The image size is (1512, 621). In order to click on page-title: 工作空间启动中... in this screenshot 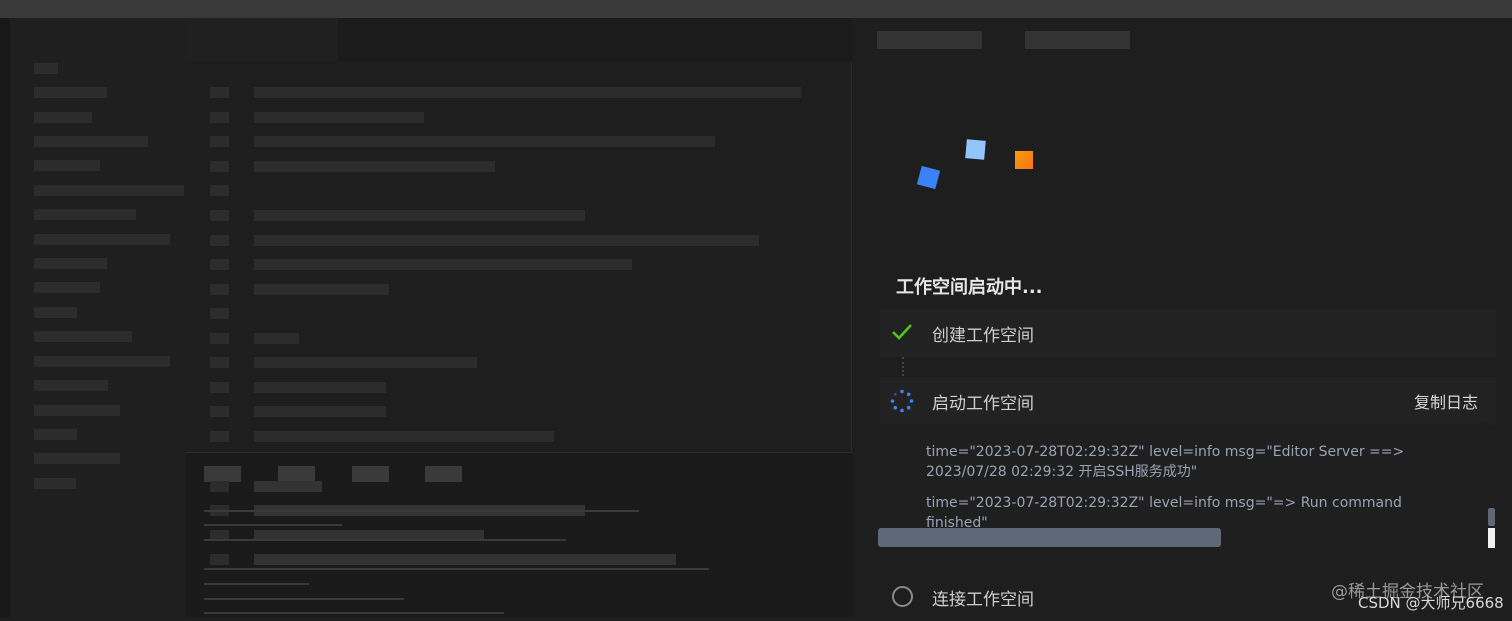, I will do `click(969, 287)`.